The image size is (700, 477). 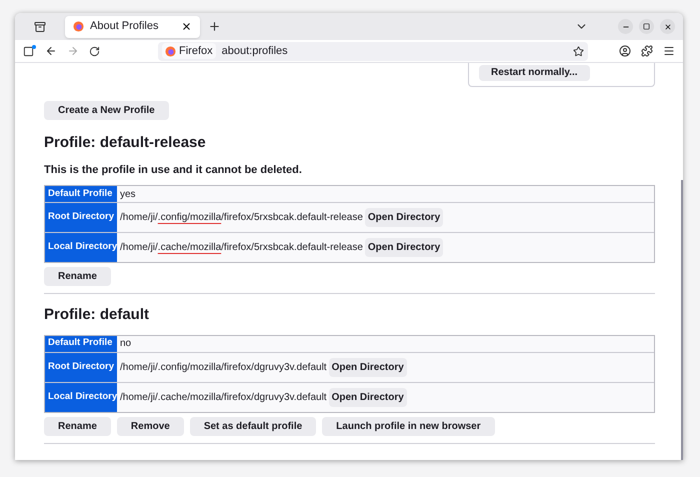 What do you see at coordinates (29, 51) in the screenshot?
I see `sidebar-icon` at bounding box center [29, 51].